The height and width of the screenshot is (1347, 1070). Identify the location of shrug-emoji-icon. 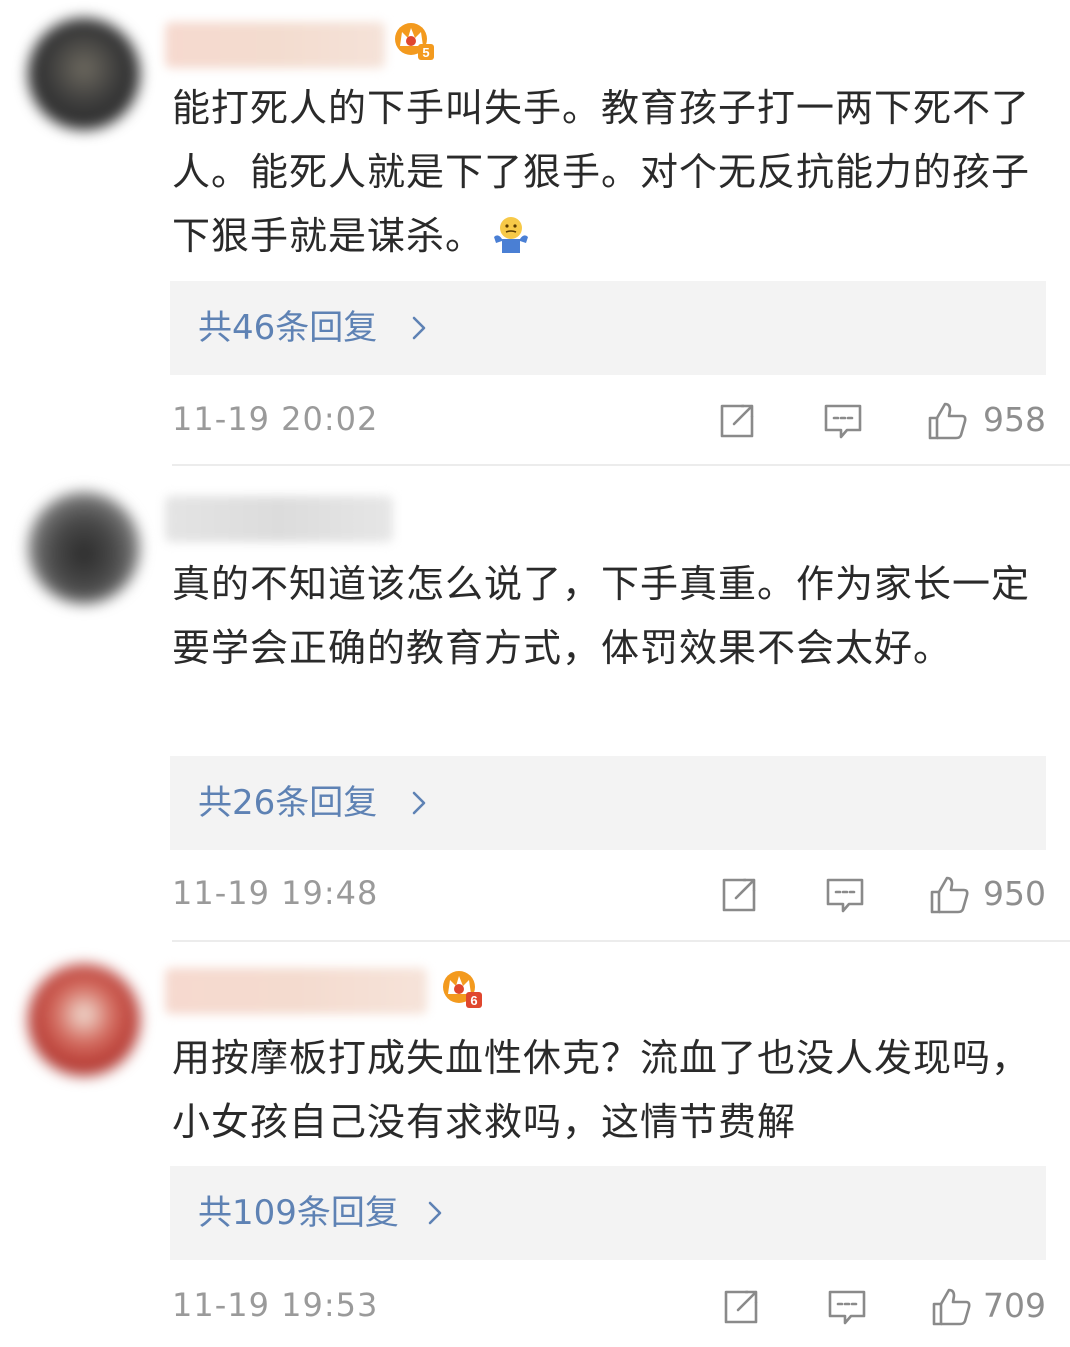
(511, 231).